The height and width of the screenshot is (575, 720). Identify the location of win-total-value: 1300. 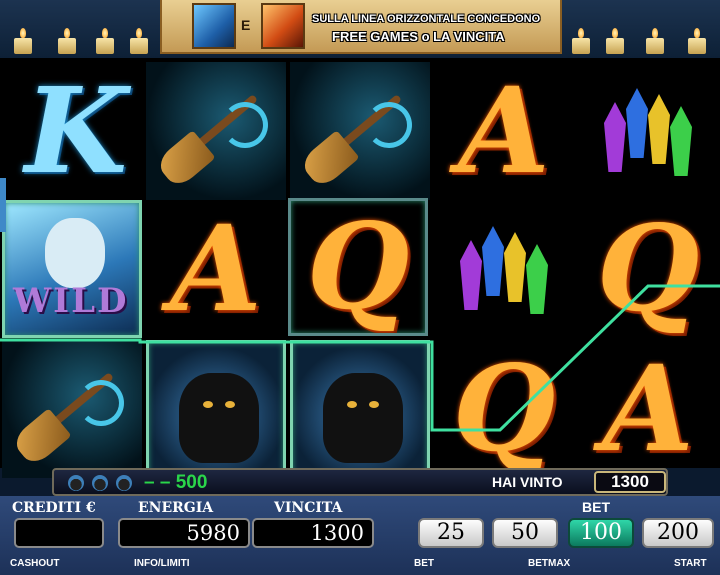
(313, 533).